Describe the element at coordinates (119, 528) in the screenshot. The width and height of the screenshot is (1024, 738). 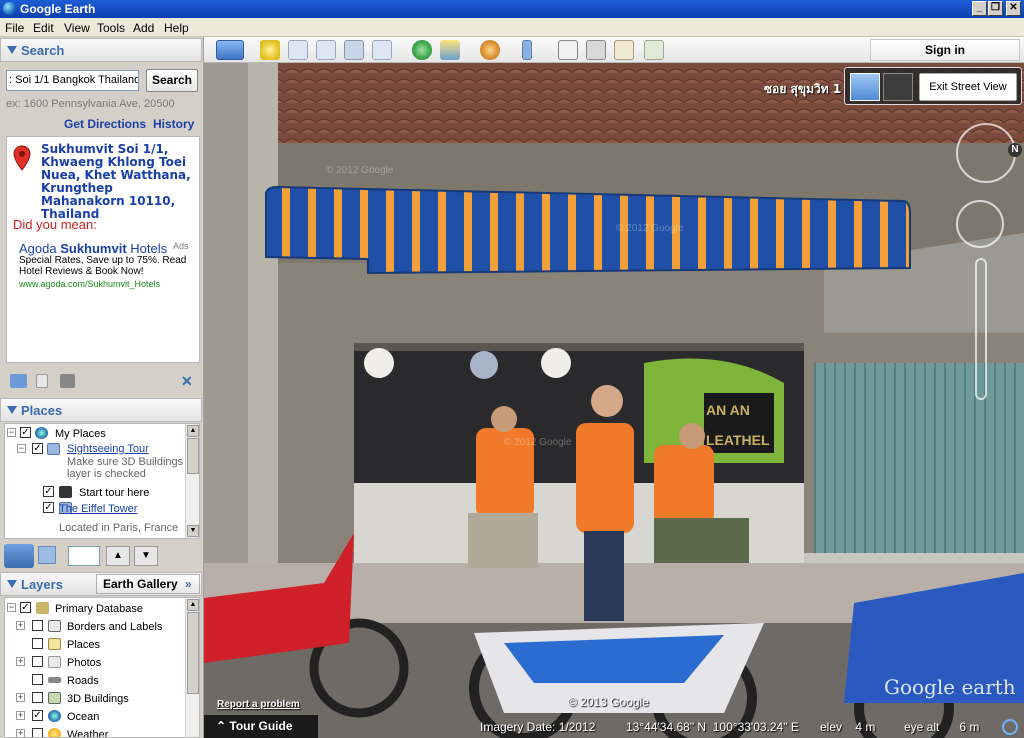
I see `tree-note: Located in Paris, France` at that location.